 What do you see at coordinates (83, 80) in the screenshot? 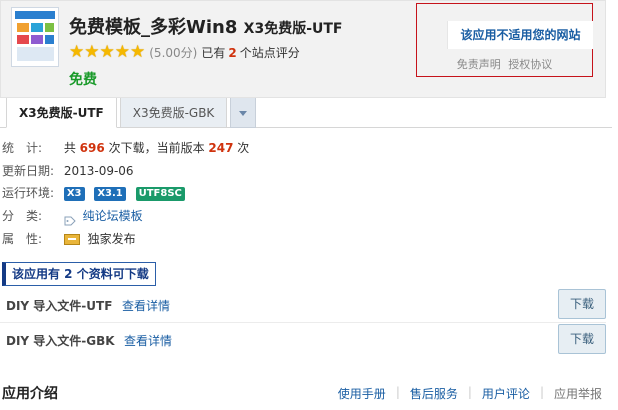
I see `price-label: 免费` at bounding box center [83, 80].